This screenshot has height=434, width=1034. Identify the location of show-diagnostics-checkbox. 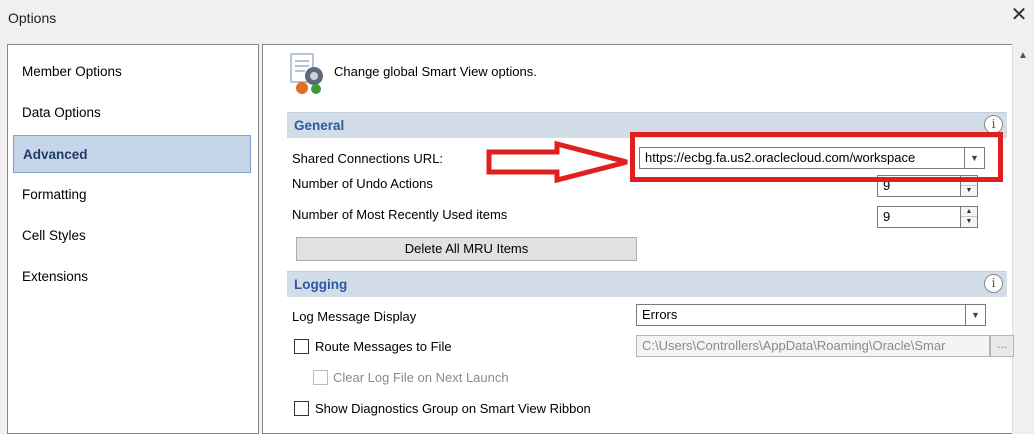
(301, 408).